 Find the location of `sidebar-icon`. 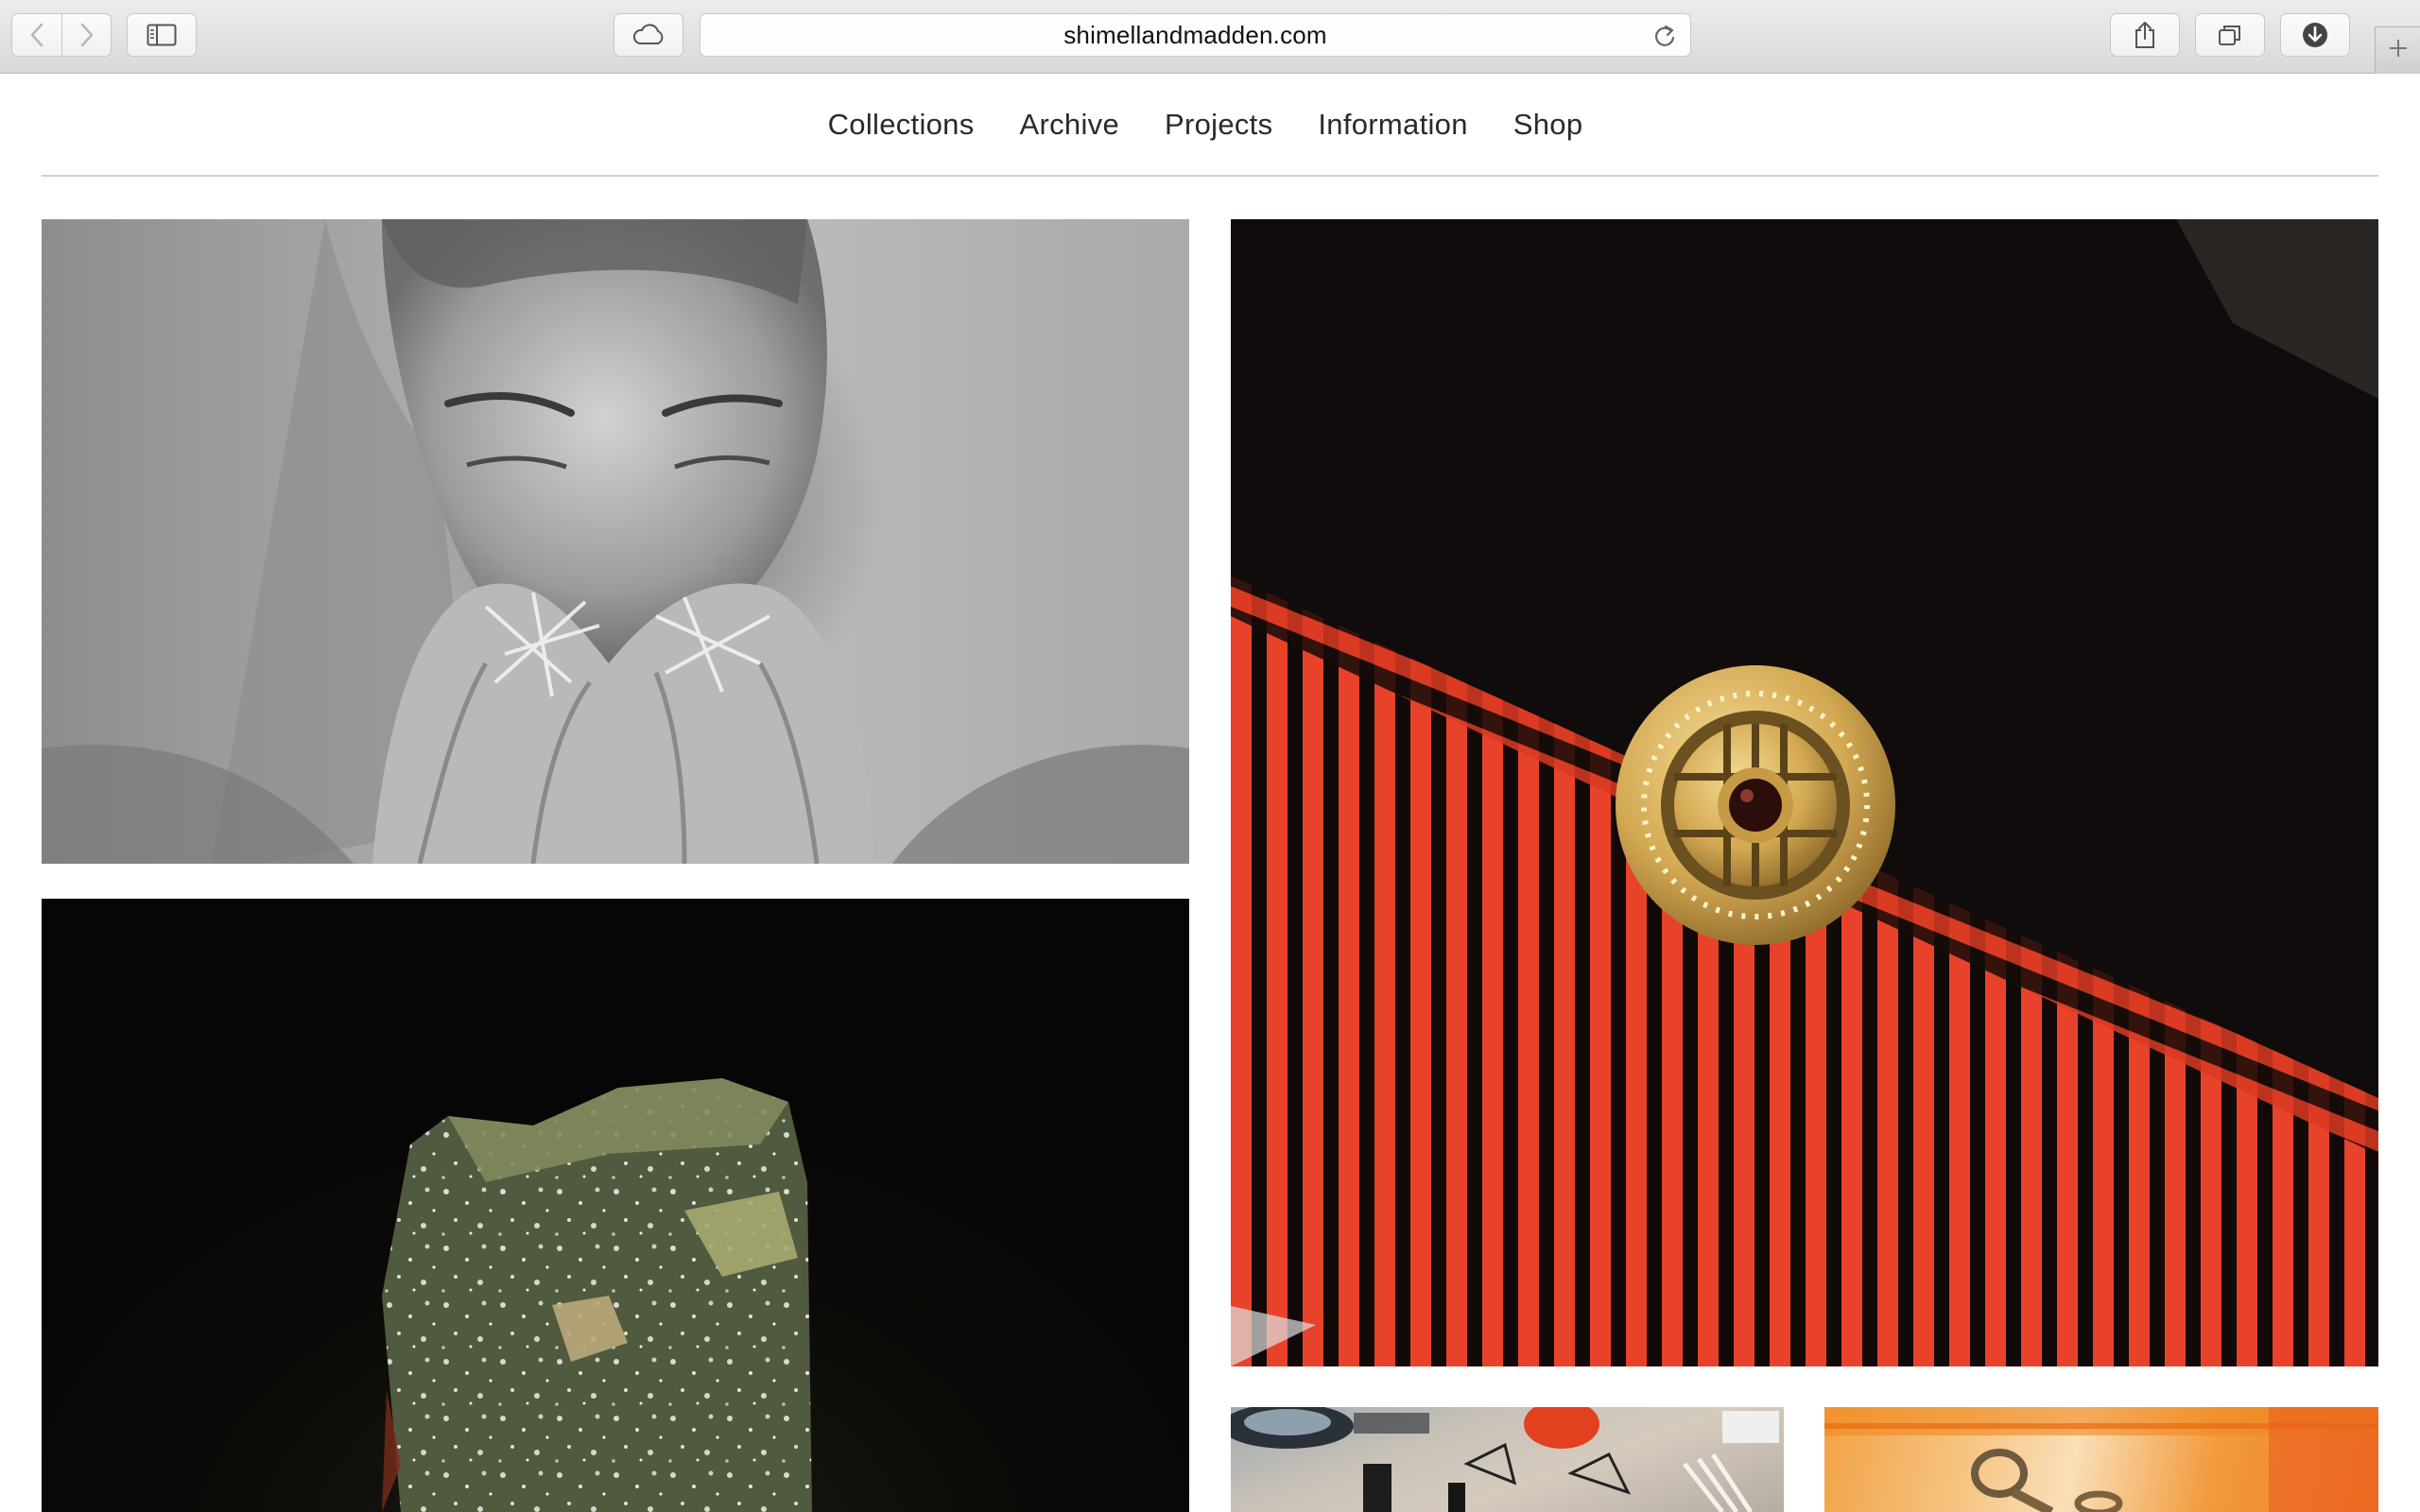

sidebar-icon is located at coordinates (162, 35).